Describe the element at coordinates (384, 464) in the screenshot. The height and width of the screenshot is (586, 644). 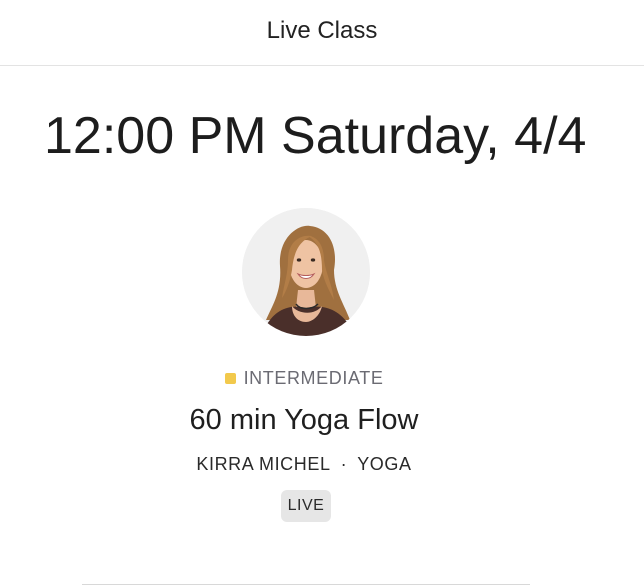
I see `discipline-label: YOGA` at that location.